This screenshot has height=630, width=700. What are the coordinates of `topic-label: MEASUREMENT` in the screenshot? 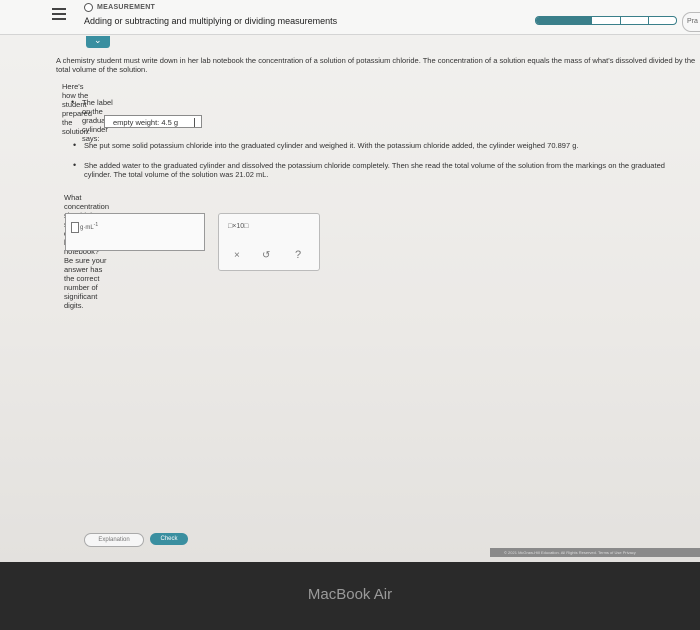 It's located at (126, 7).